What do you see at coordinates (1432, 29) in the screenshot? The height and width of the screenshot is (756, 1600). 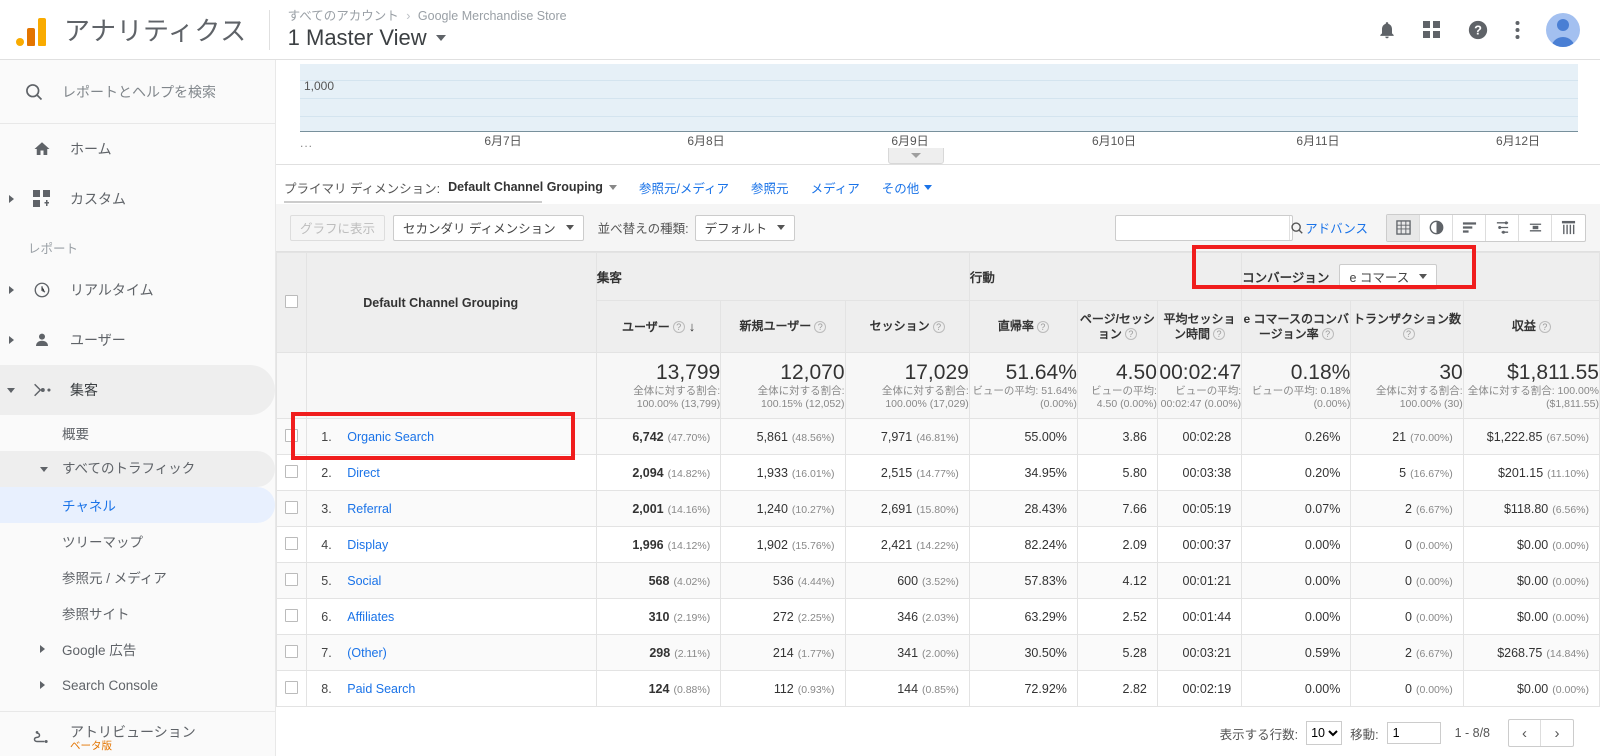 I see `apps-grid-icon` at bounding box center [1432, 29].